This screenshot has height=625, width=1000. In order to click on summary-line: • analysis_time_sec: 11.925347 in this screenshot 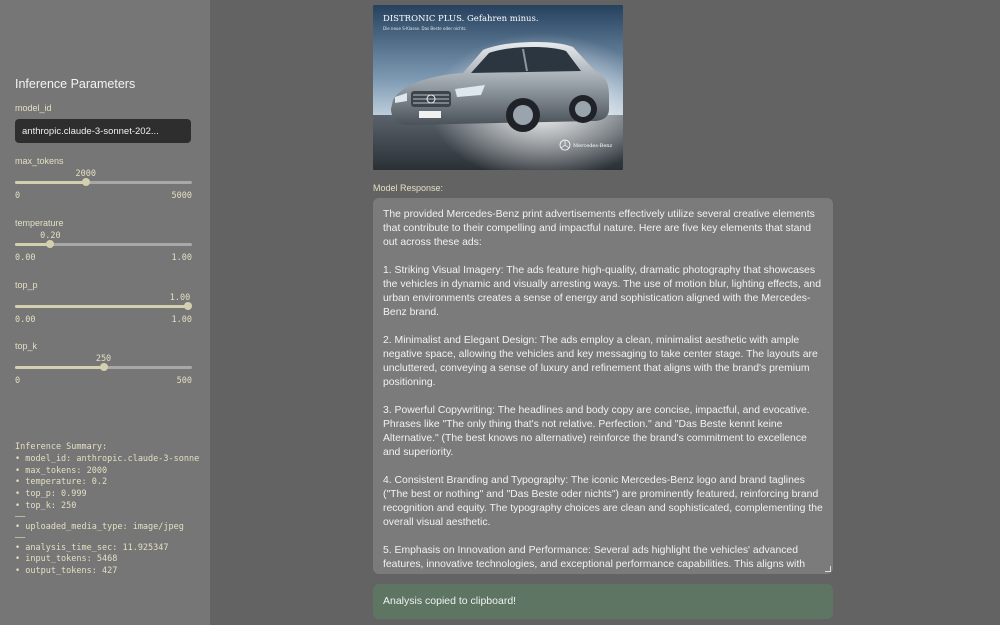, I will do `click(92, 547)`.